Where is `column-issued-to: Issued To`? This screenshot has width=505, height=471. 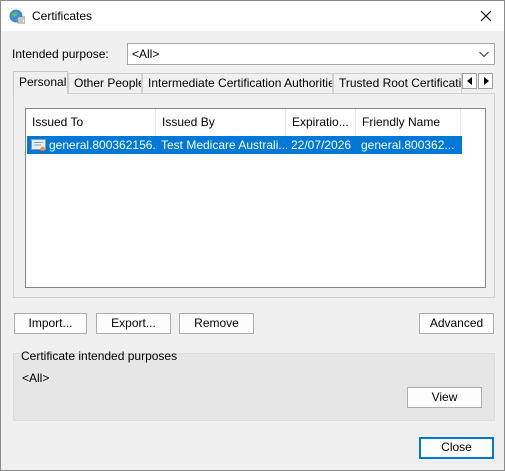
column-issued-to: Issued To is located at coordinates (91, 122).